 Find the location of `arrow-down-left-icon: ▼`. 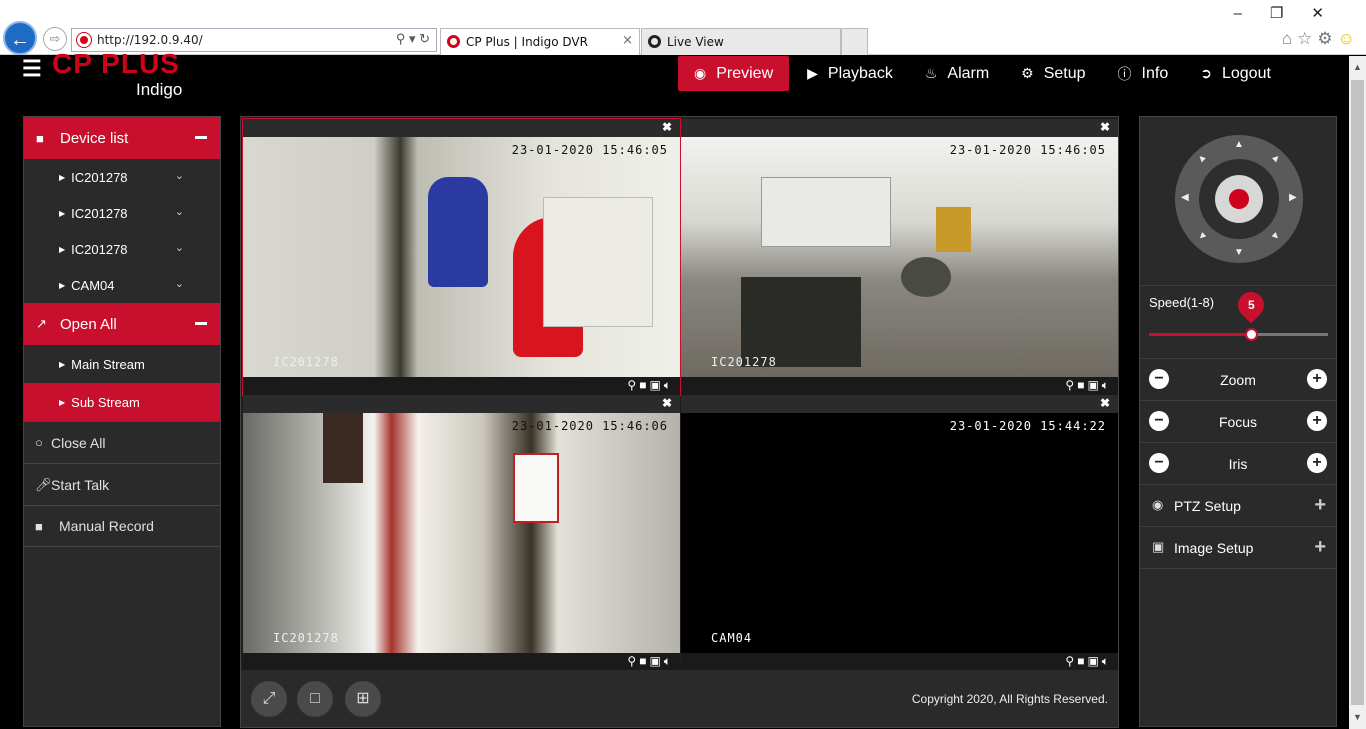

arrow-down-left-icon: ▼ is located at coordinates (1202, 236).